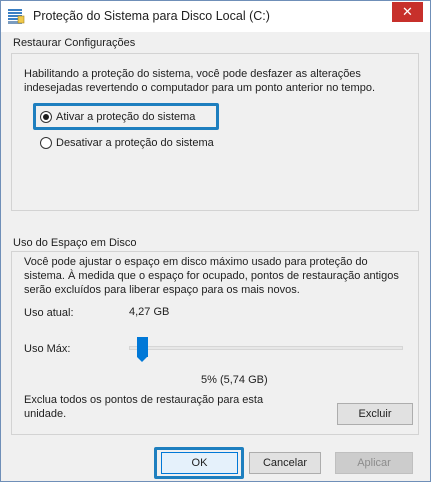 This screenshot has height=482, width=431. I want to click on radio-enable-protection: Ativar a proteção do sistema, so click(117, 117).